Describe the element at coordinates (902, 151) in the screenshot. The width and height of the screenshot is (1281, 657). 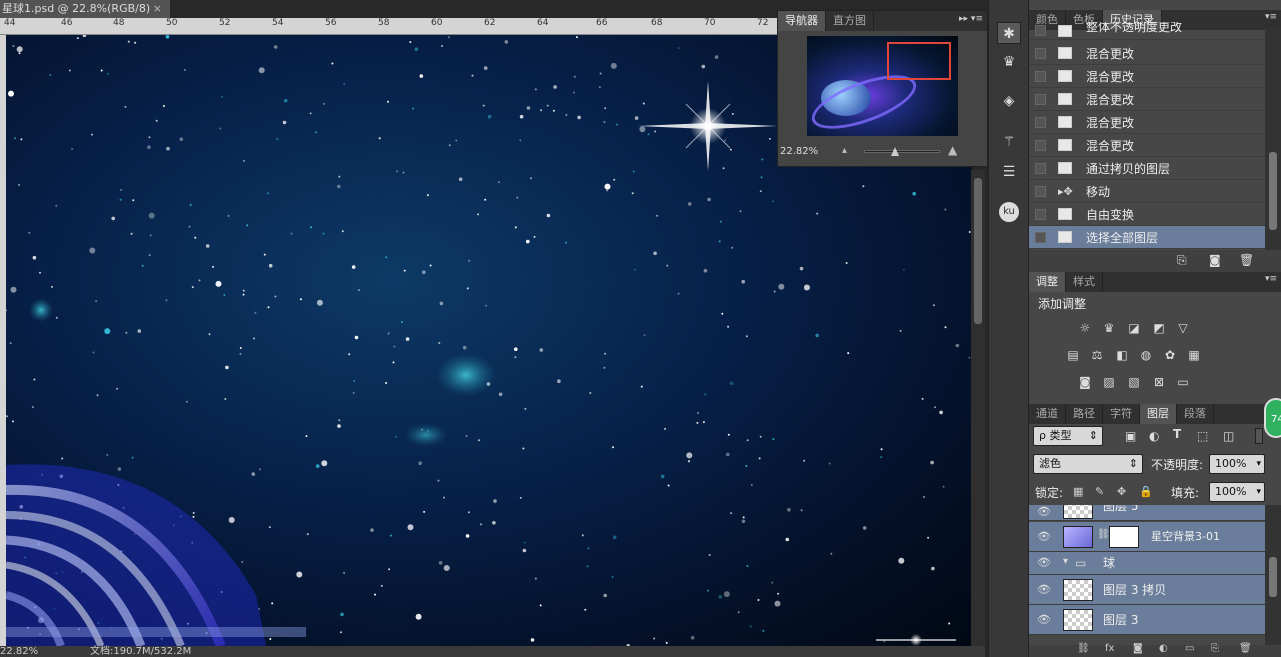
I see `zoom-slider` at that location.